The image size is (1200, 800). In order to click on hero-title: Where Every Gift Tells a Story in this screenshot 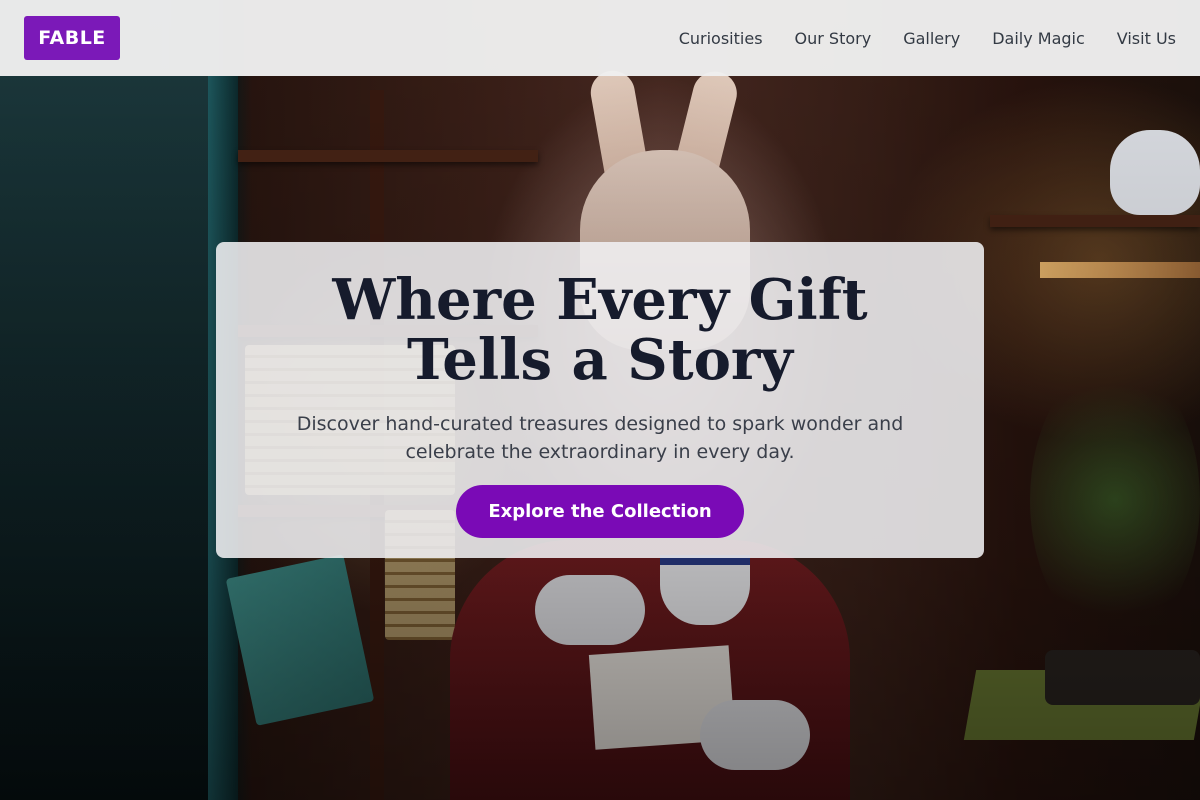, I will do `click(600, 330)`.